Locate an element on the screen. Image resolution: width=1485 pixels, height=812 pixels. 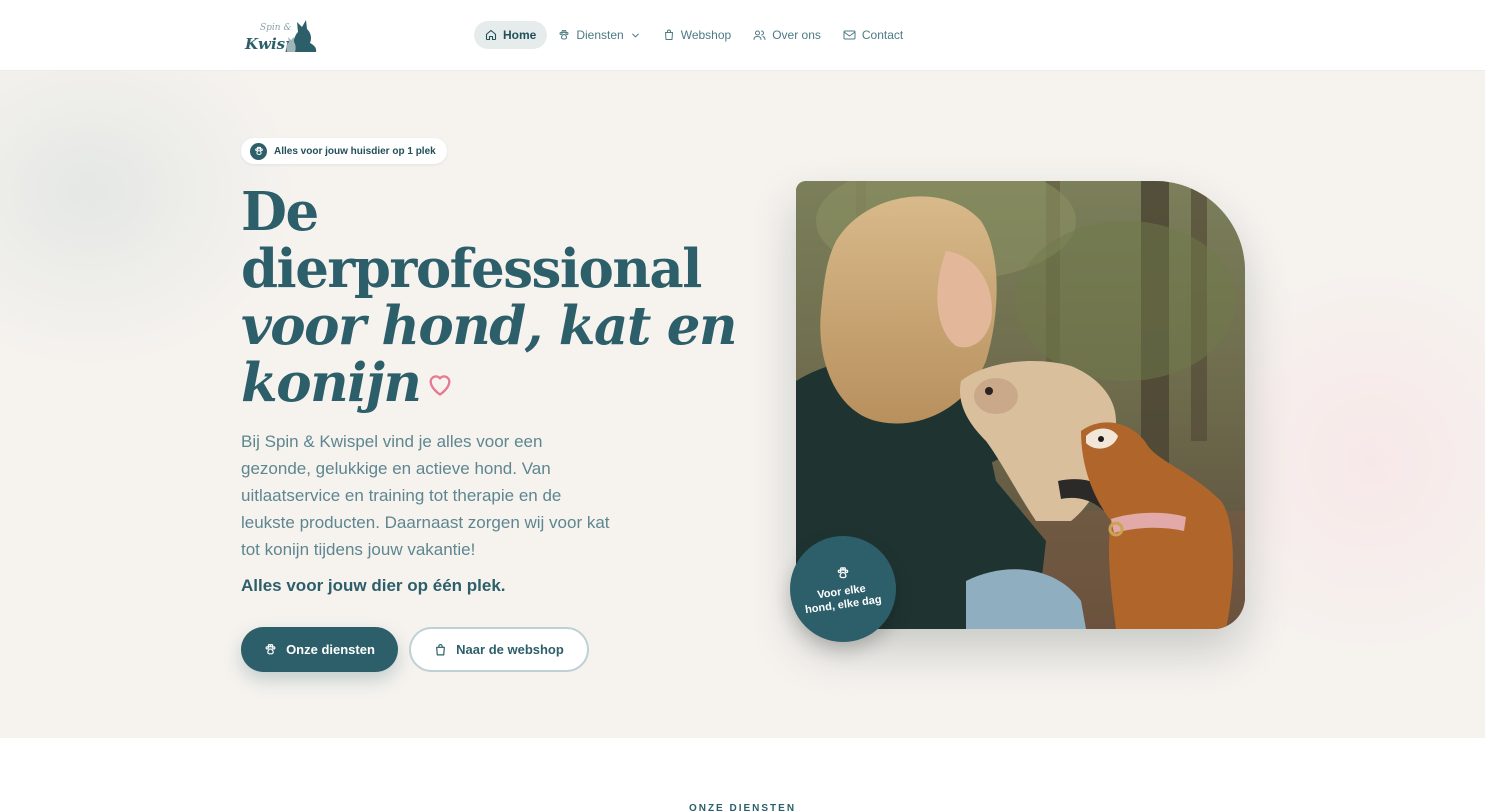
nav-item-home: Home is located at coordinates (511, 35).